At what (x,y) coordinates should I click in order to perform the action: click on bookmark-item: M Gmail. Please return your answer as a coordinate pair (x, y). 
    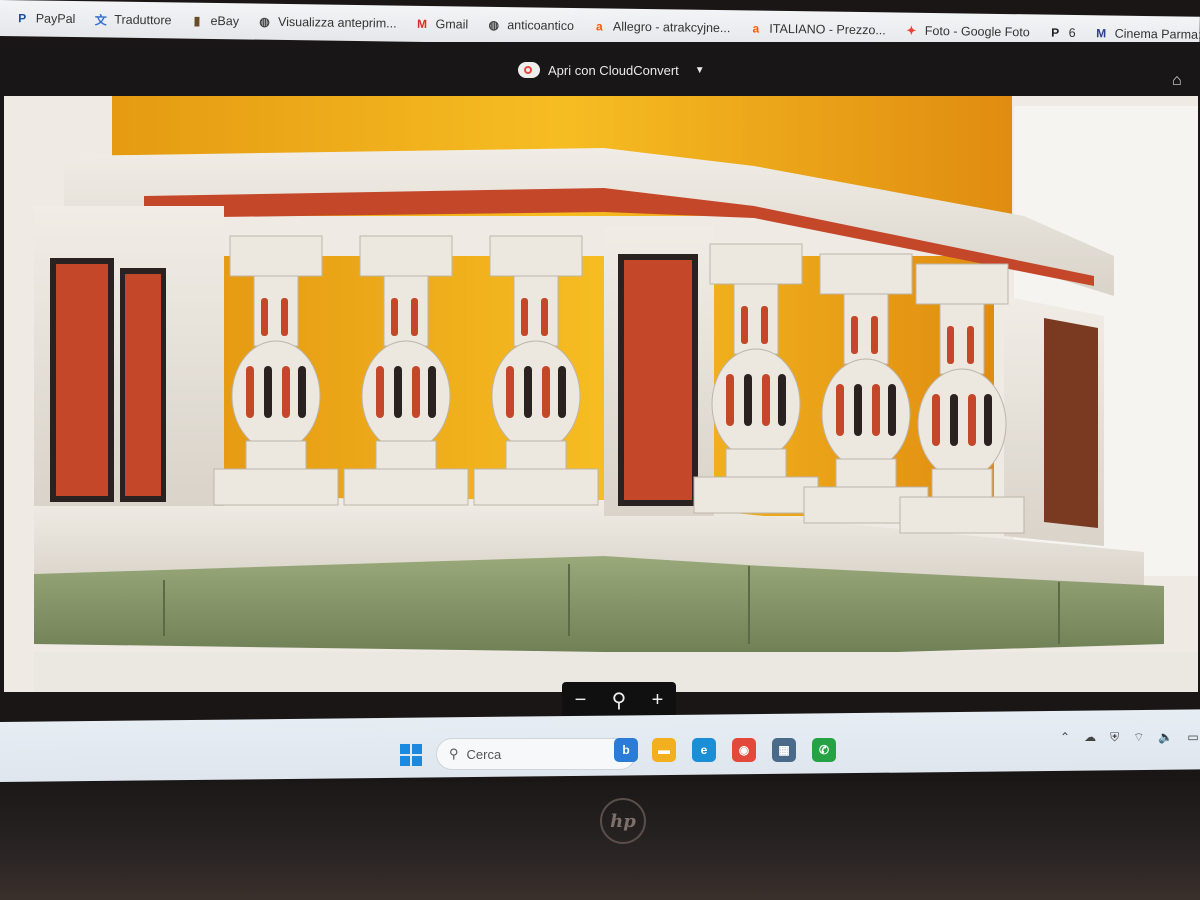
    Looking at the image, I should click on (441, 24).